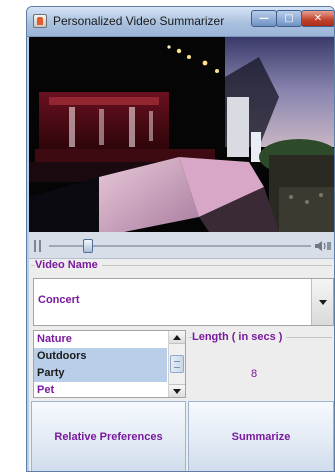  Describe the element at coordinates (254, 374) in the screenshot. I see `length-value: 8` at that location.